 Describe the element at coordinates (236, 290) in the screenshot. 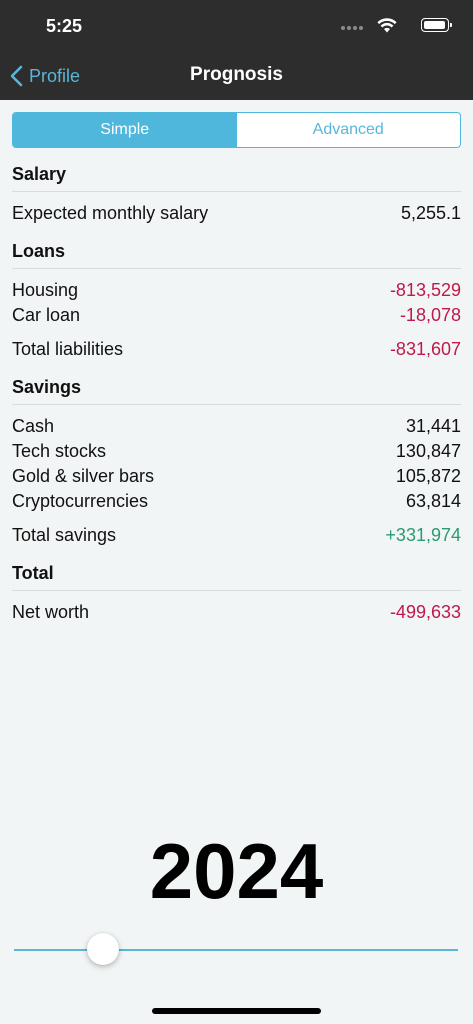

I see `row-housing: Housing -813,529` at that location.